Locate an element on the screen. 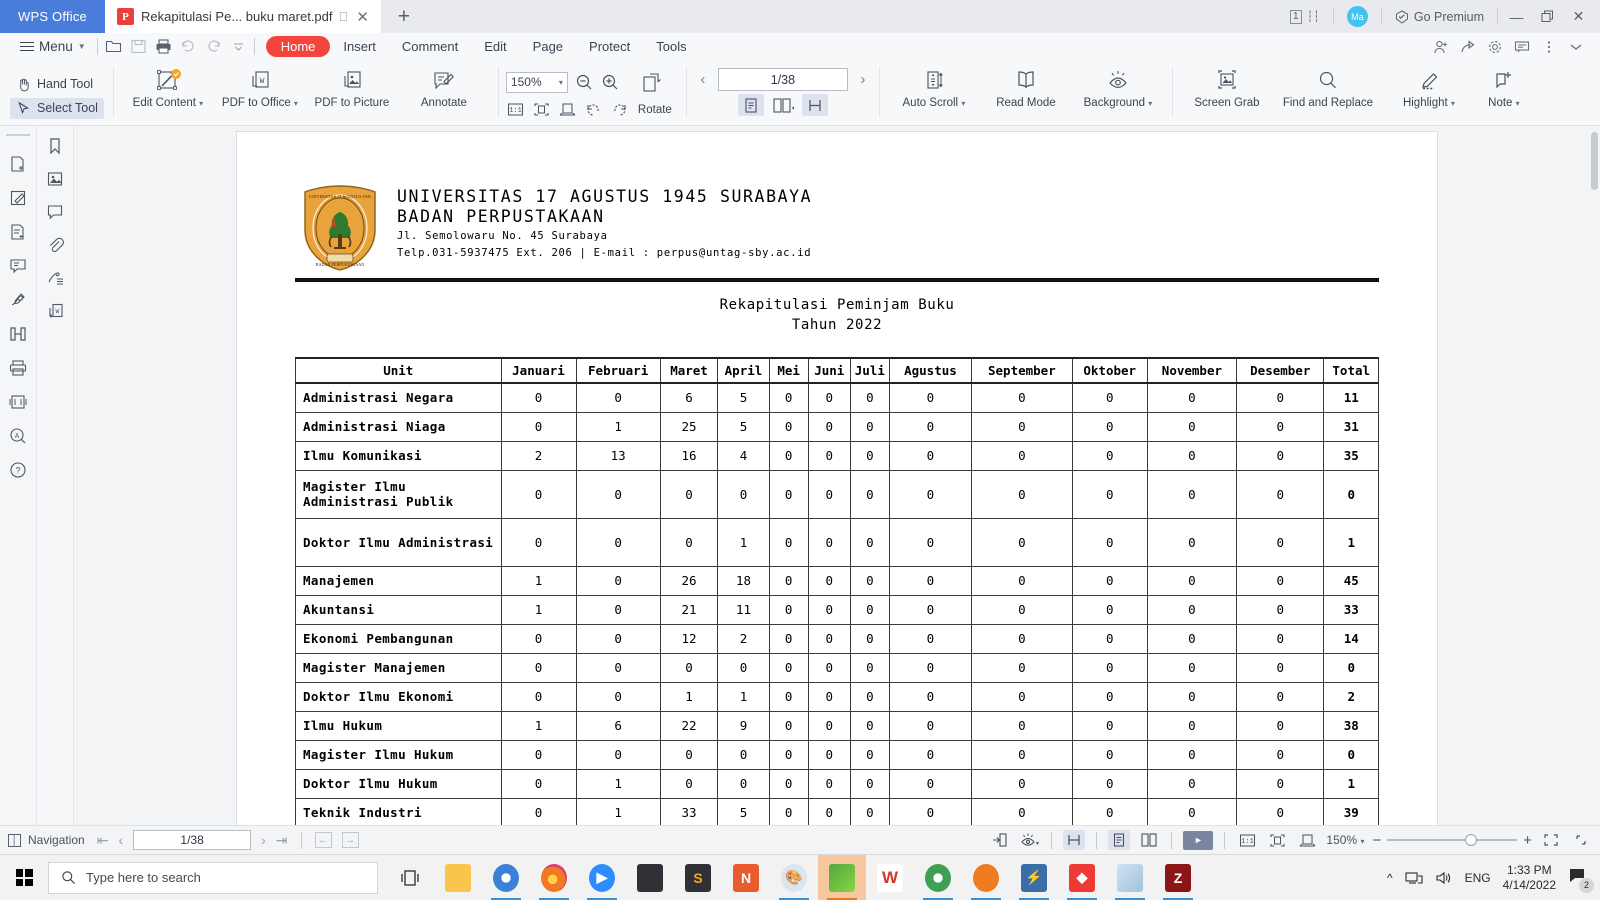  page-thumbnails-button: 1 ┆┆ is located at coordinates (1305, 16).